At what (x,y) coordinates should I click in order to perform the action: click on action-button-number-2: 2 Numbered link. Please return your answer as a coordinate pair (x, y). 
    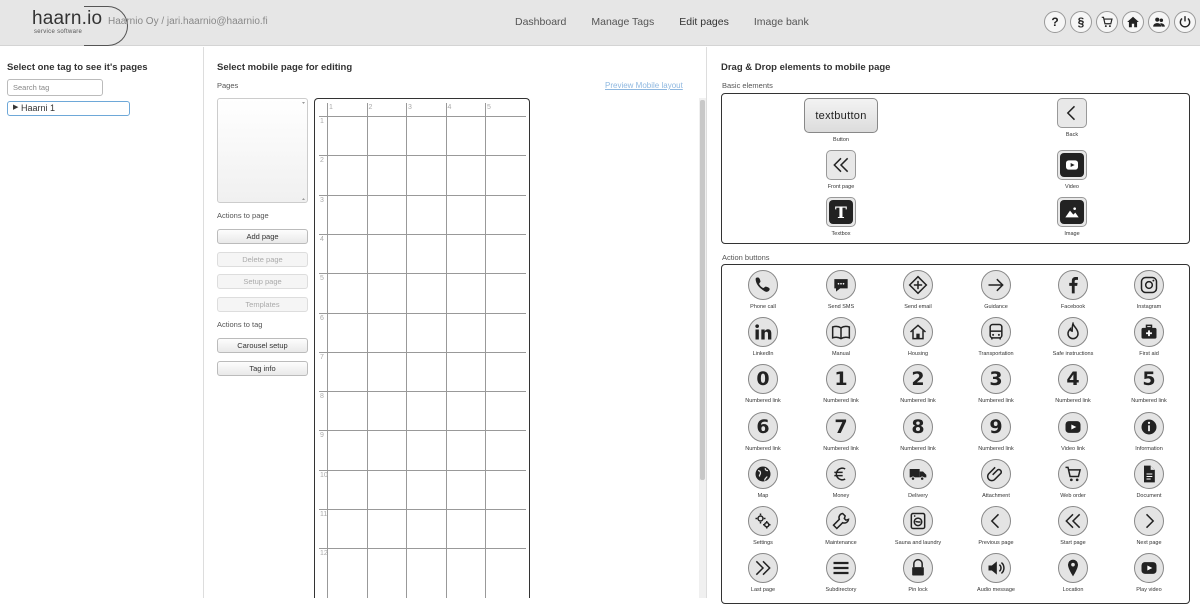
    Looking at the image, I should click on (918, 384).